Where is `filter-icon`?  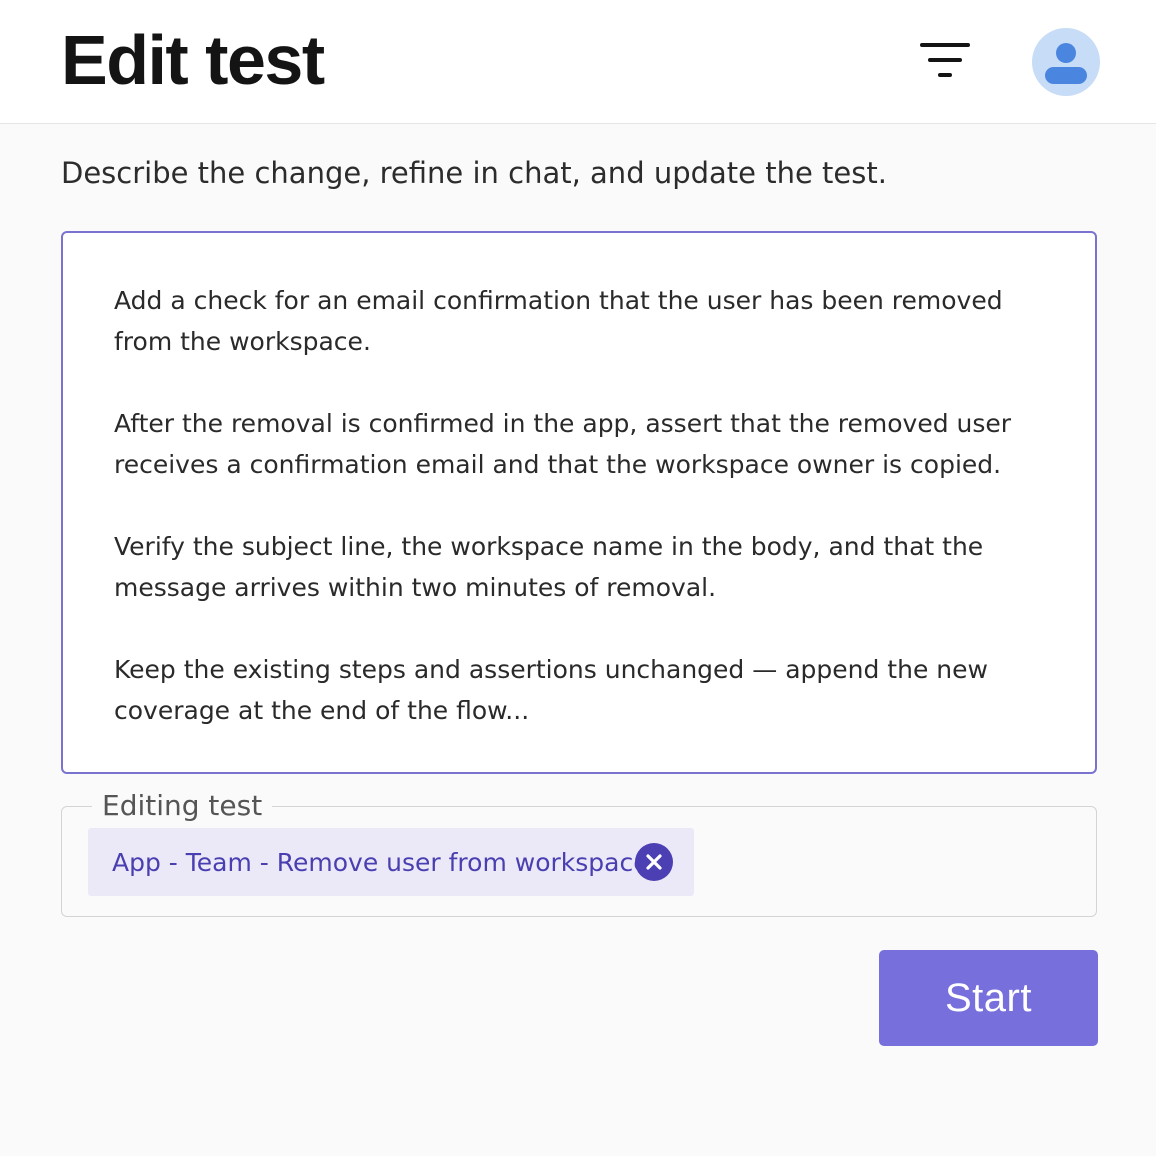
filter-icon is located at coordinates (945, 60).